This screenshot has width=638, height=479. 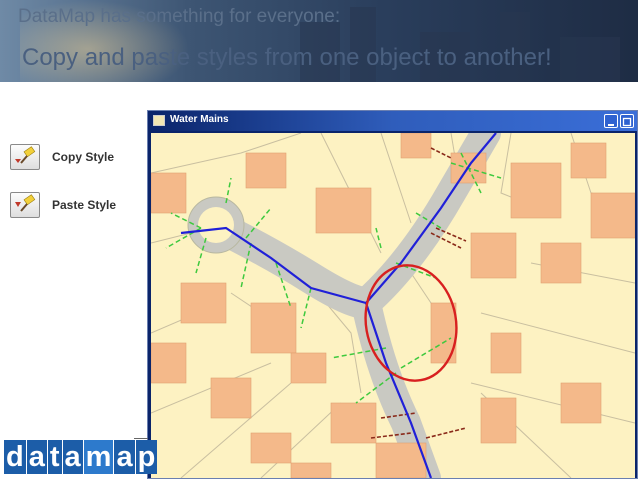 I want to click on logo-letter: m, so click(x=98, y=457).